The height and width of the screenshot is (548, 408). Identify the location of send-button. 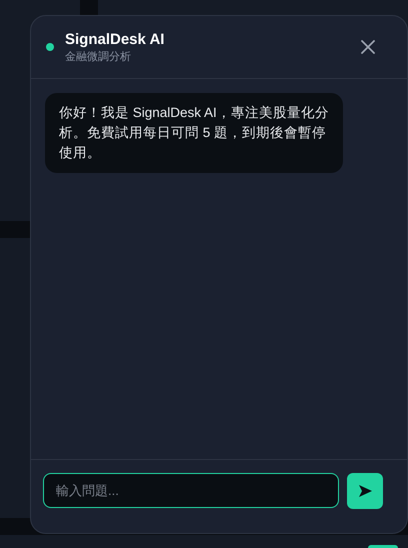
(365, 490).